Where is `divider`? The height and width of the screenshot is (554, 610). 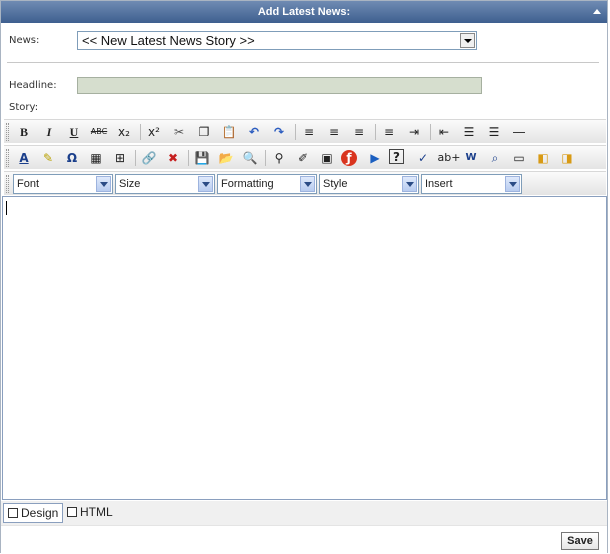
divider is located at coordinates (303, 62).